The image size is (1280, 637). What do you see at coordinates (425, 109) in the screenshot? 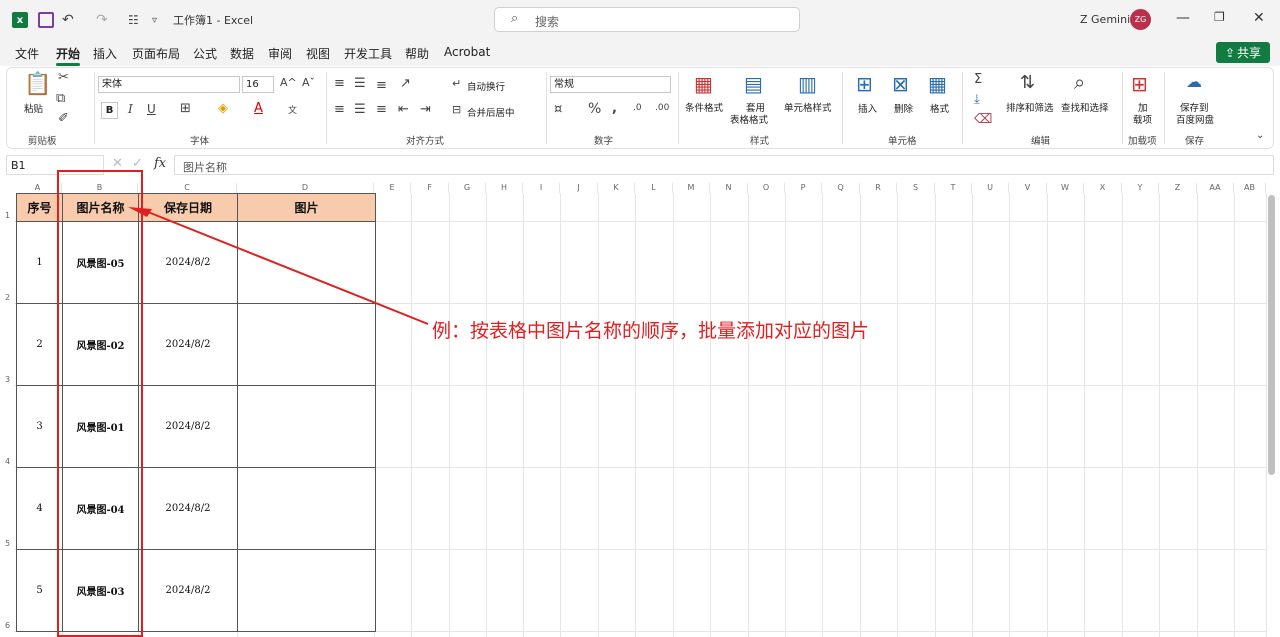
I see `increase-indent-icon: ⇥` at bounding box center [425, 109].